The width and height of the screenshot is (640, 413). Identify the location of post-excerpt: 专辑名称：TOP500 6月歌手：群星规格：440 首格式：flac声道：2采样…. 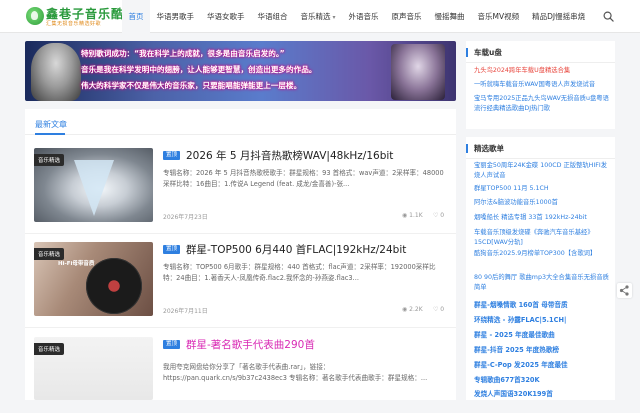
(299, 272).